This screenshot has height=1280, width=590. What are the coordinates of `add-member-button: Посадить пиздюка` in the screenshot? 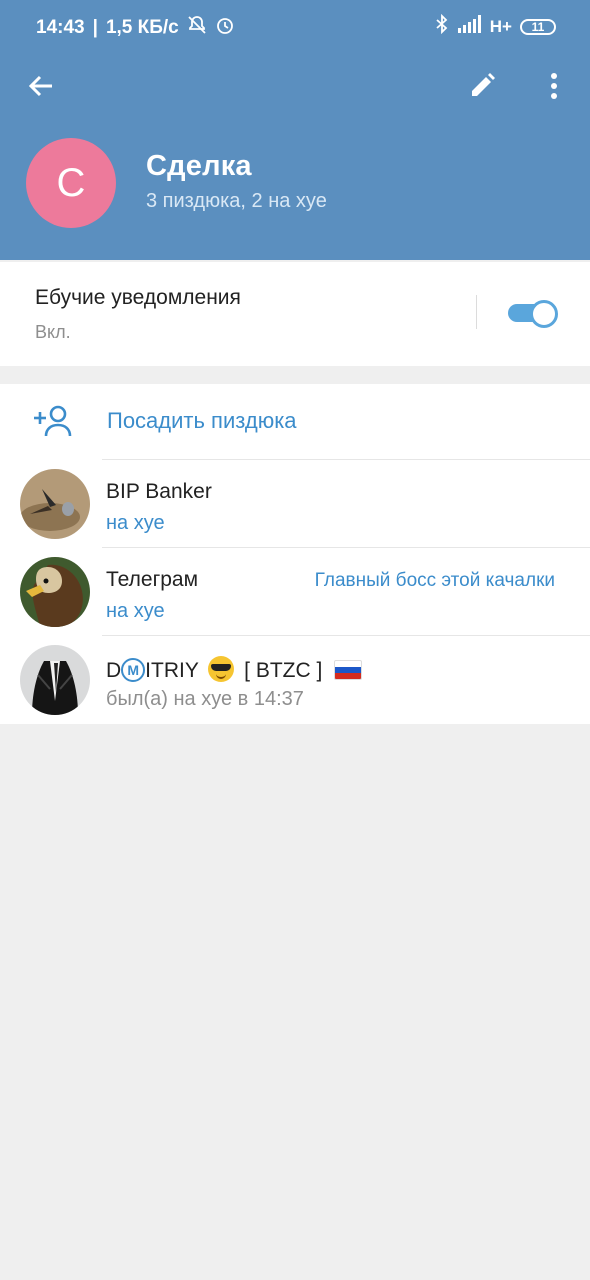 It's located at (295, 422).